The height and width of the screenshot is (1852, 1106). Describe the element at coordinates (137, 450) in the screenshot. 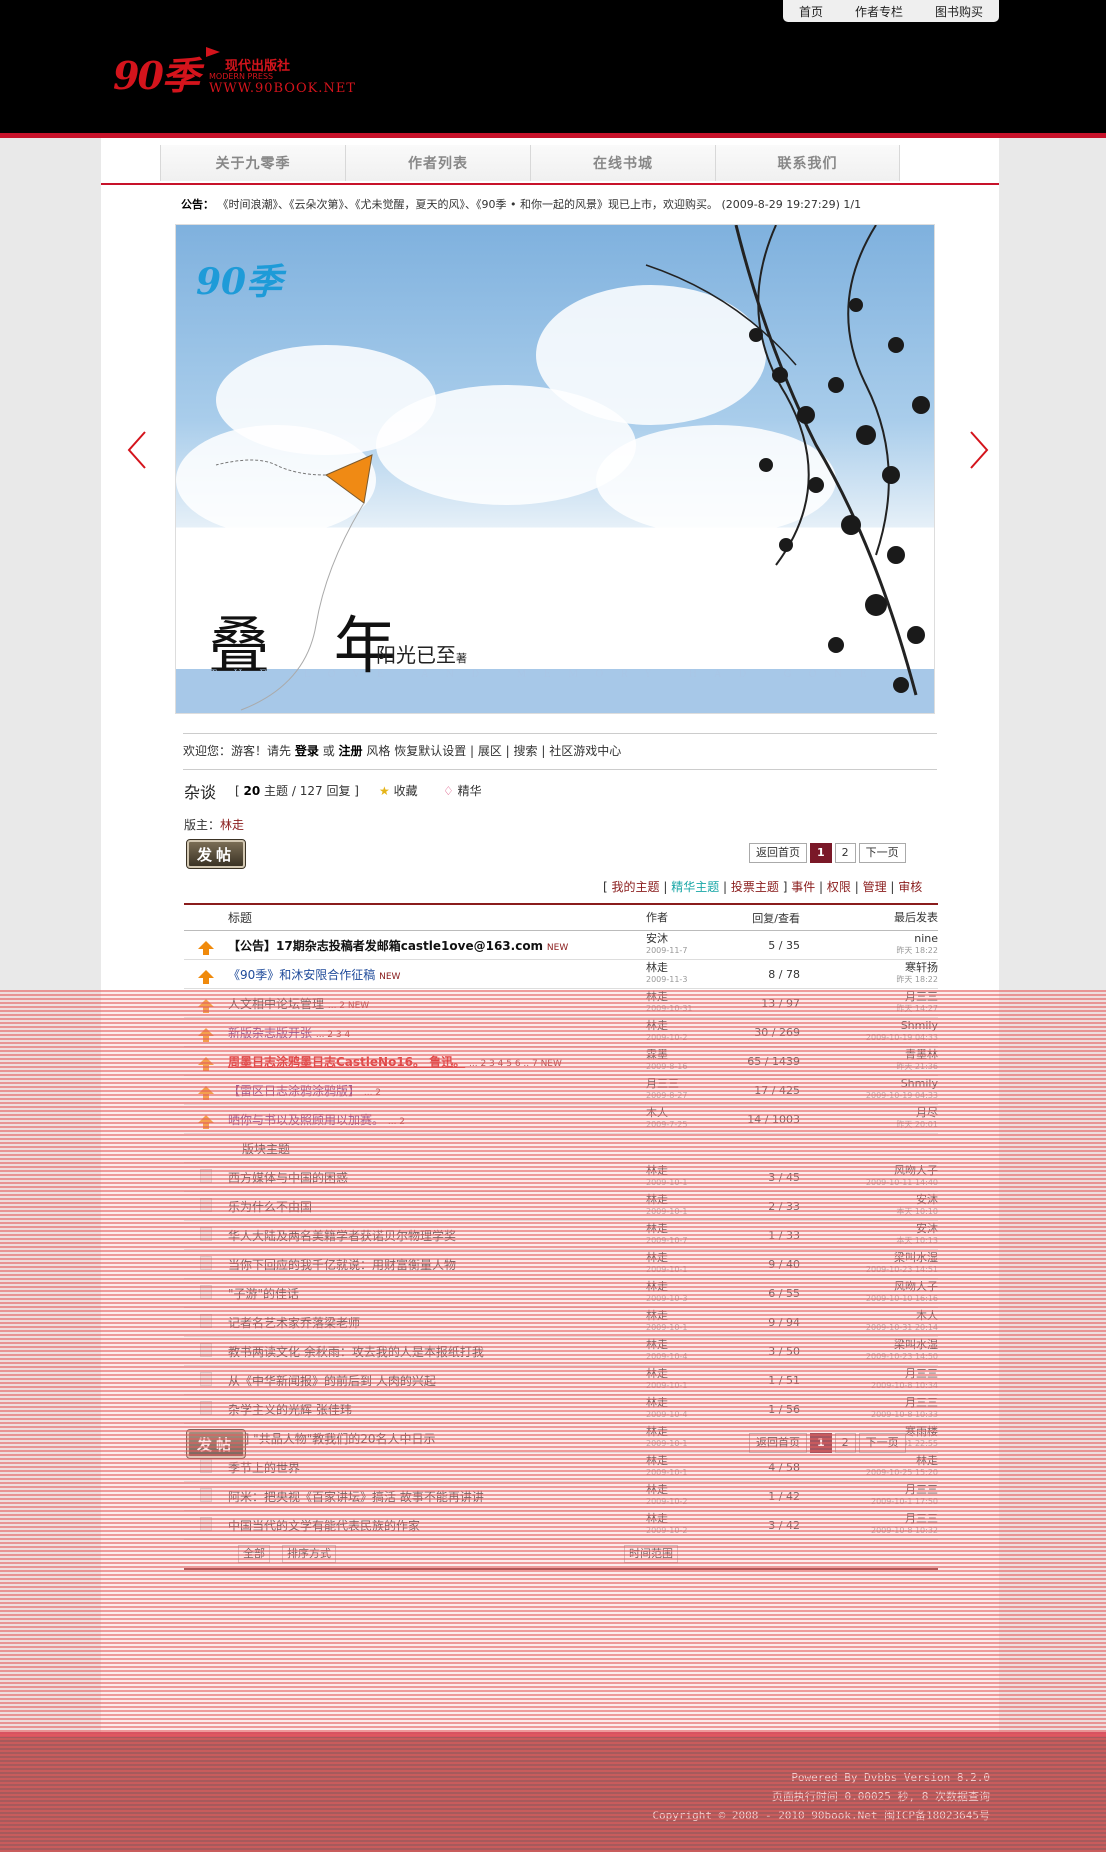

I see `prev-arrow-icon` at that location.